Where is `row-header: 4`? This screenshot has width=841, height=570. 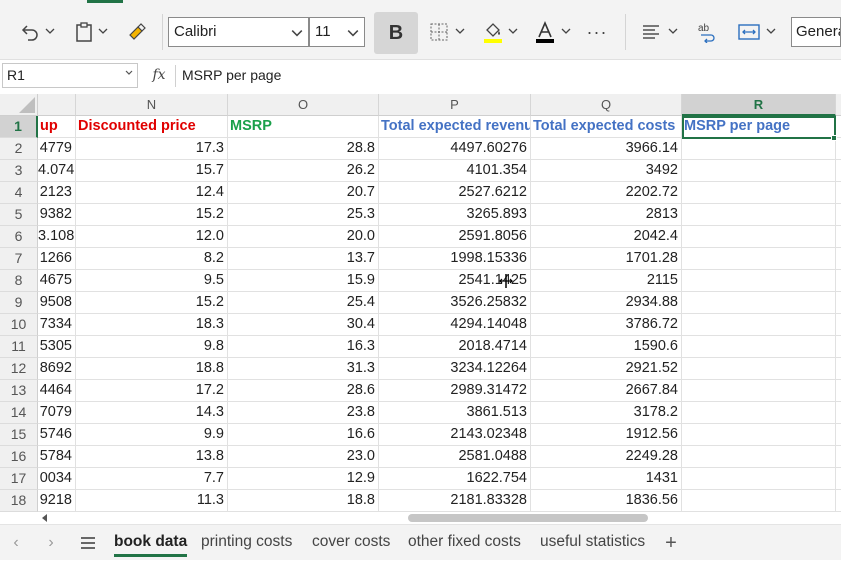
row-header: 4 is located at coordinates (19, 193).